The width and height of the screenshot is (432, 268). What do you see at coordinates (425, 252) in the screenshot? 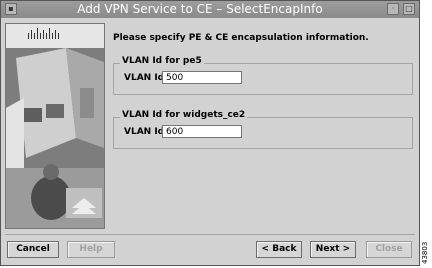
I see `figure-id: 43803` at bounding box center [425, 252].